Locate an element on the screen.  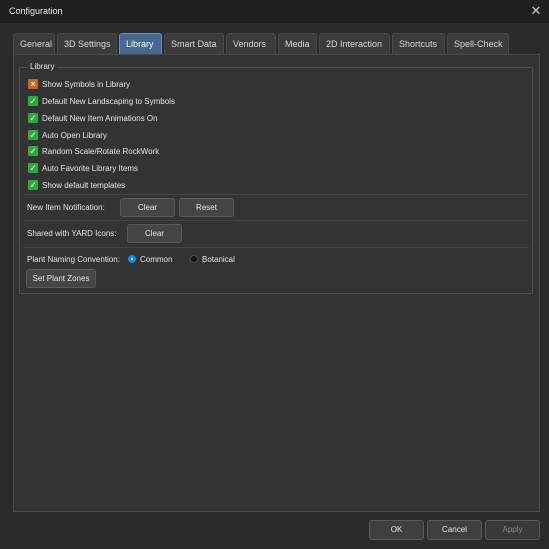
tab-spell-check: Spell-Check is located at coordinates (478, 43).